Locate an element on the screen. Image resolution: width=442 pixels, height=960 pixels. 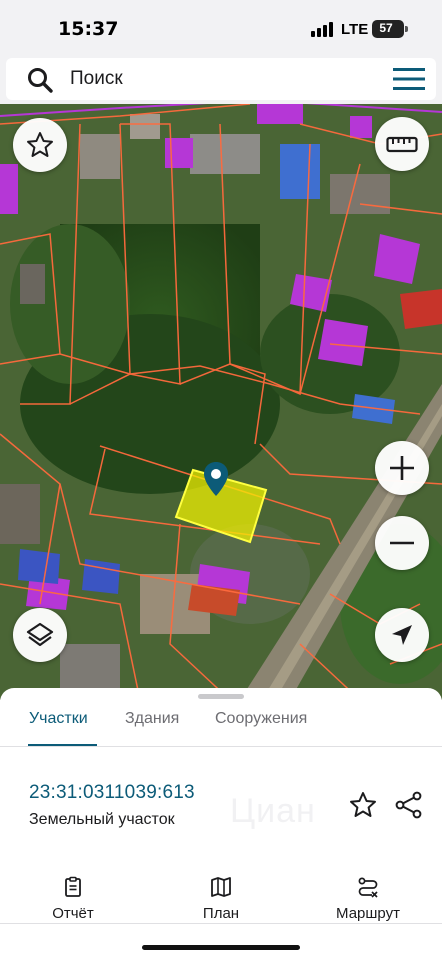
home-indicator is located at coordinates (221, 947).